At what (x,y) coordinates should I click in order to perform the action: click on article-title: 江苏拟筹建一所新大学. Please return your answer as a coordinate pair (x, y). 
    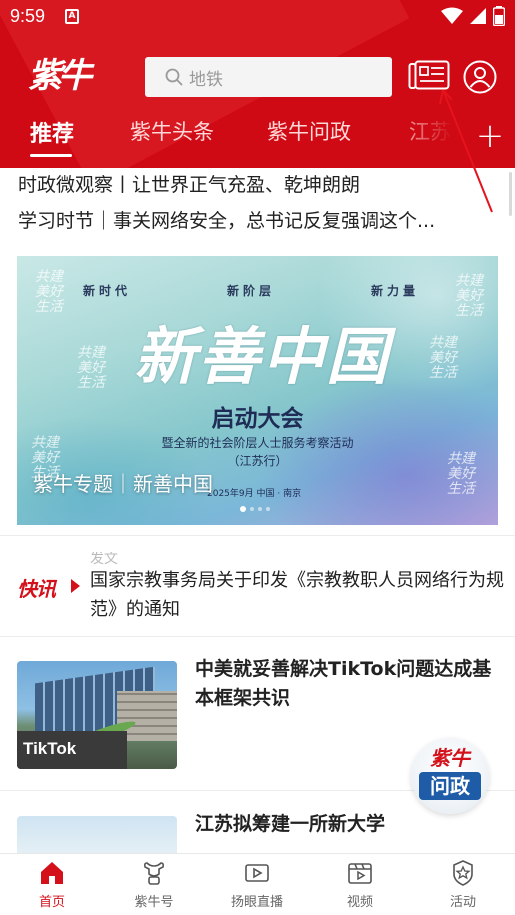
    Looking at the image, I should click on (290, 824).